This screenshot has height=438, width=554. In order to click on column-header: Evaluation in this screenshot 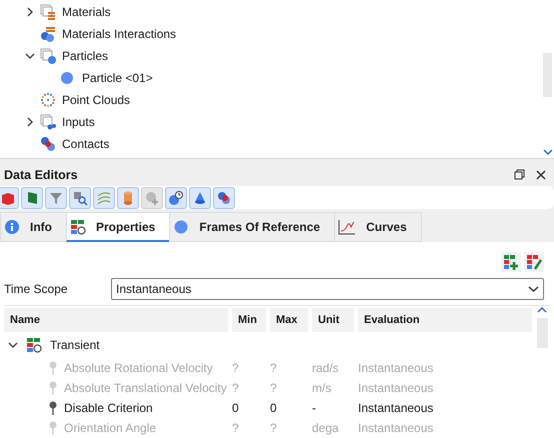, I will do `click(445, 320)`.